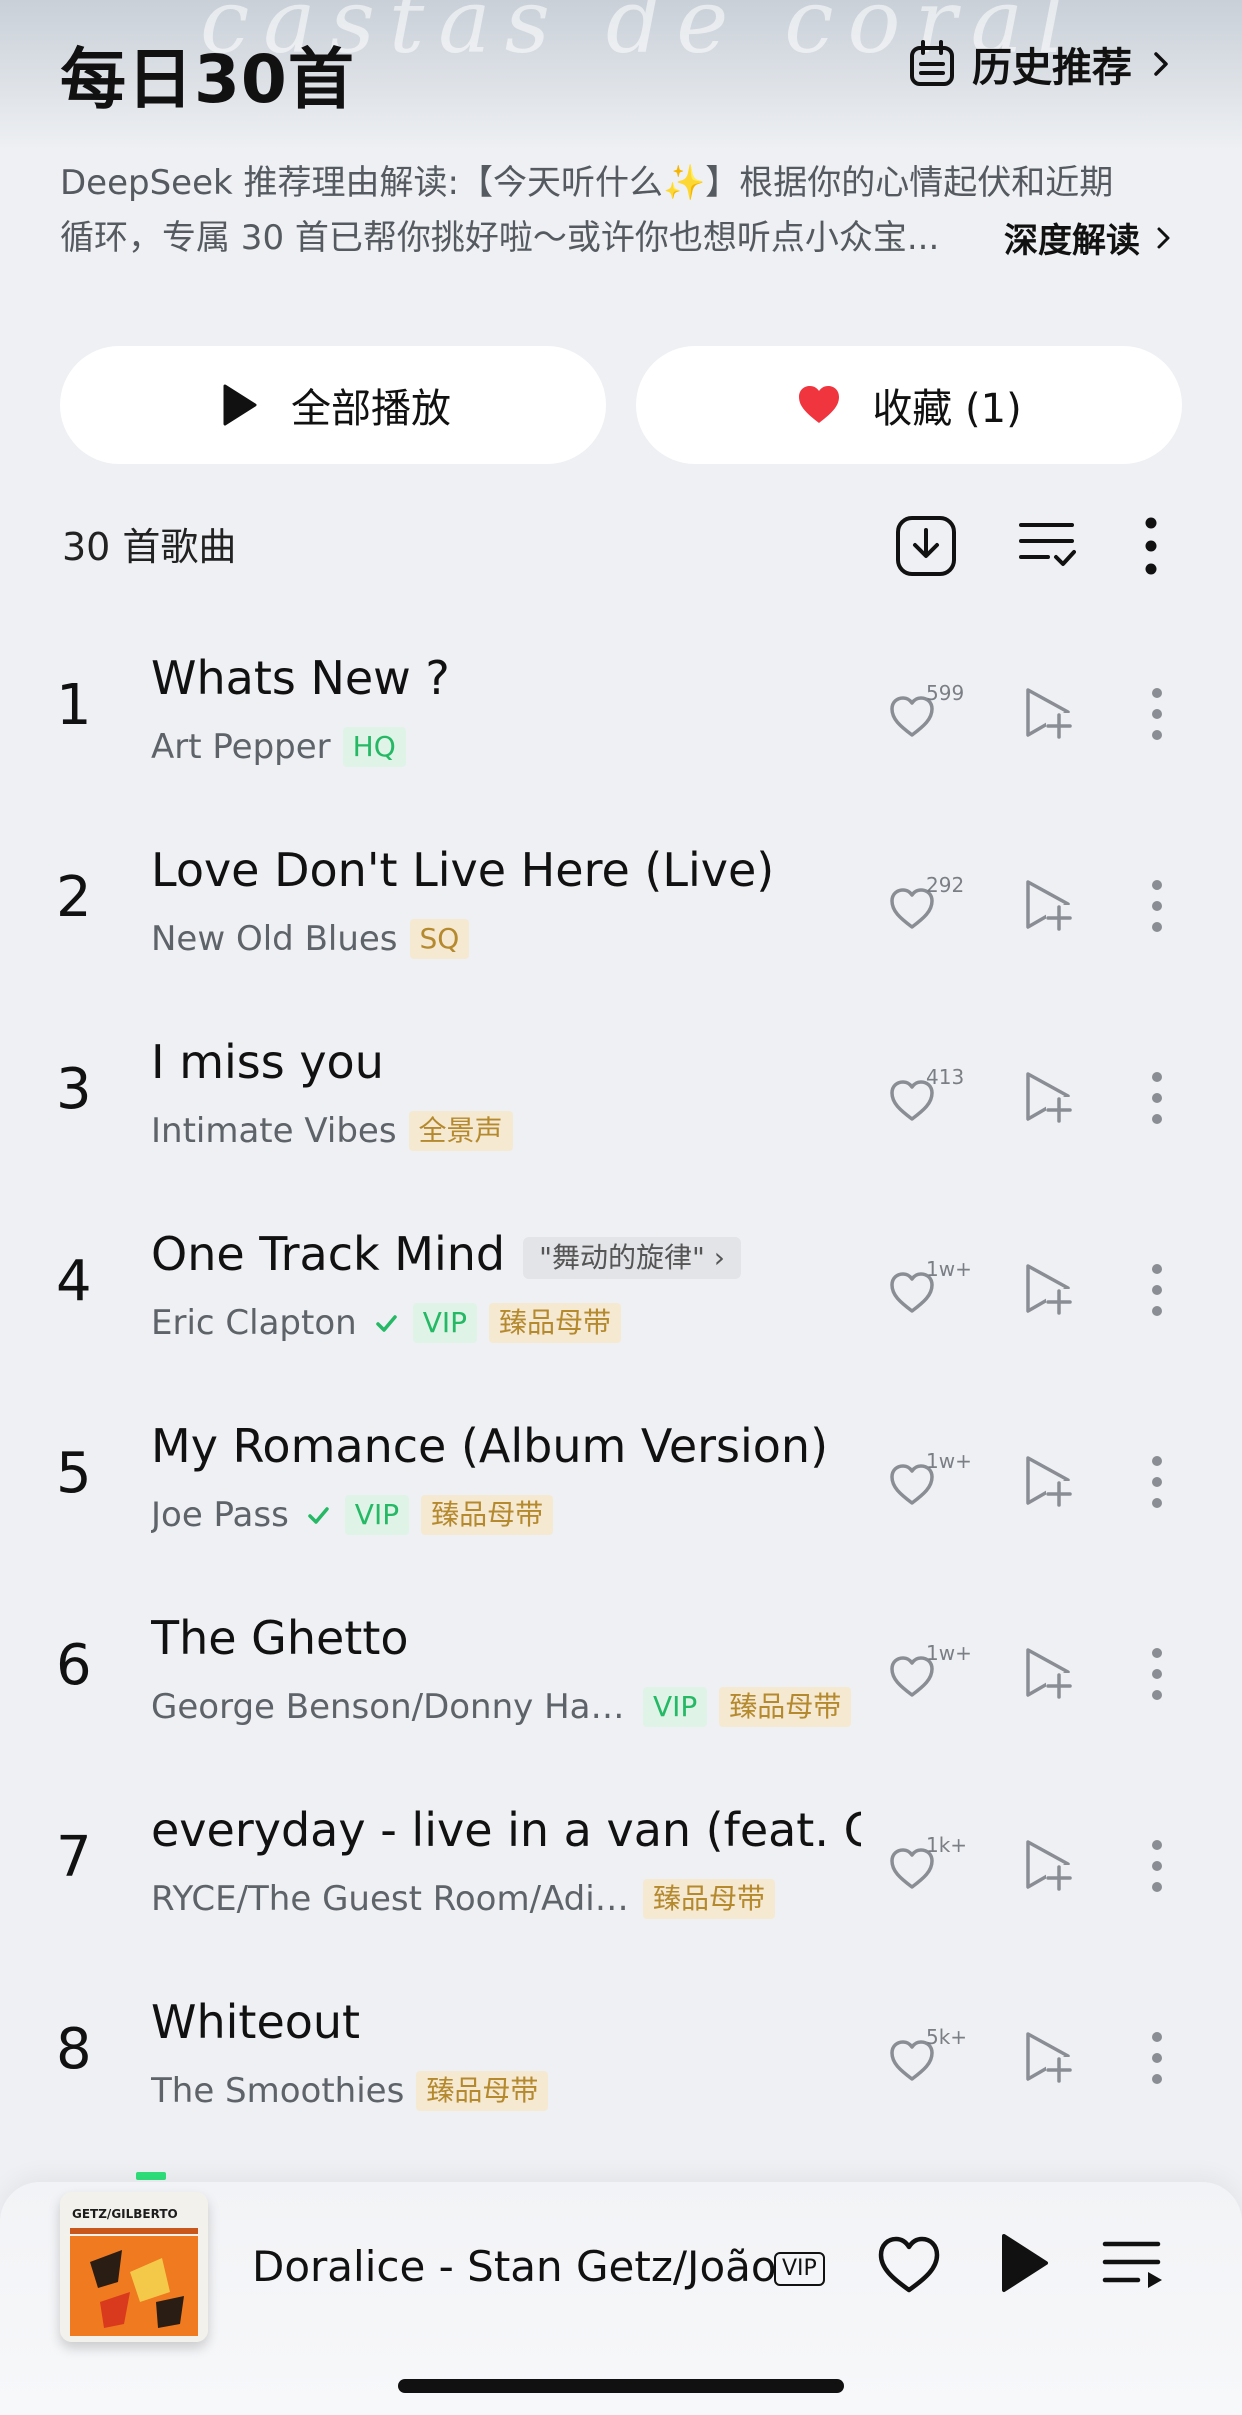  I want to click on song-number: 3, so click(74, 1089).